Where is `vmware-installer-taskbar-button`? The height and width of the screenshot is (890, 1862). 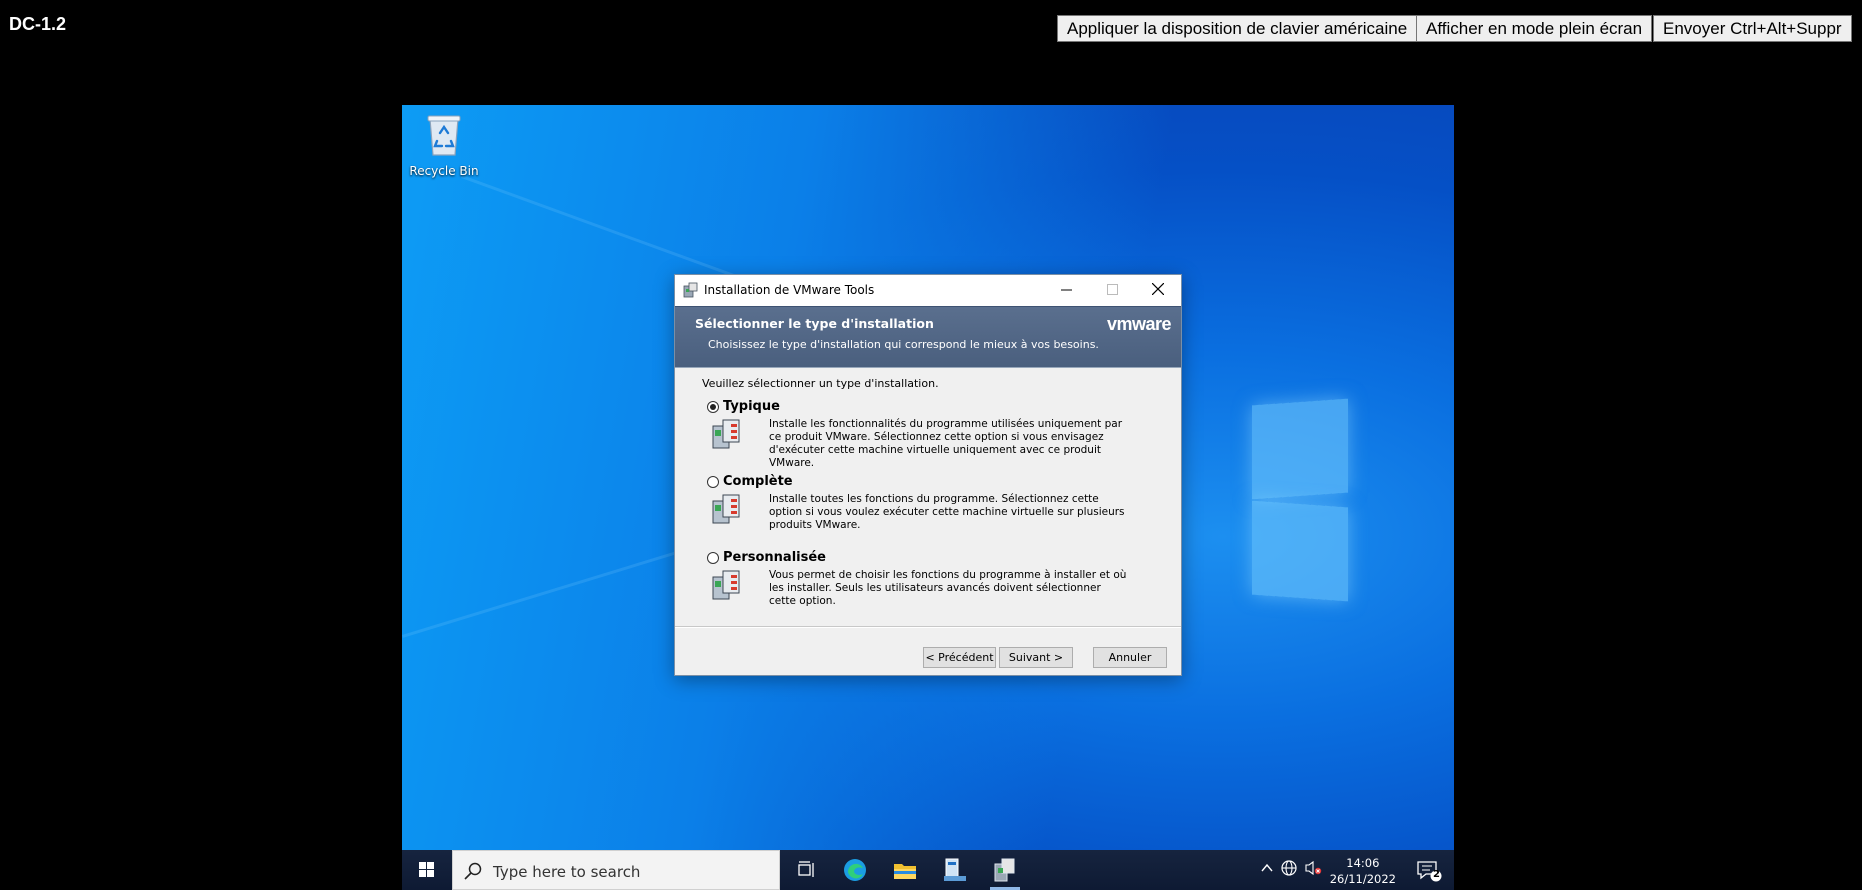
vmware-installer-taskbar-button is located at coordinates (1005, 870).